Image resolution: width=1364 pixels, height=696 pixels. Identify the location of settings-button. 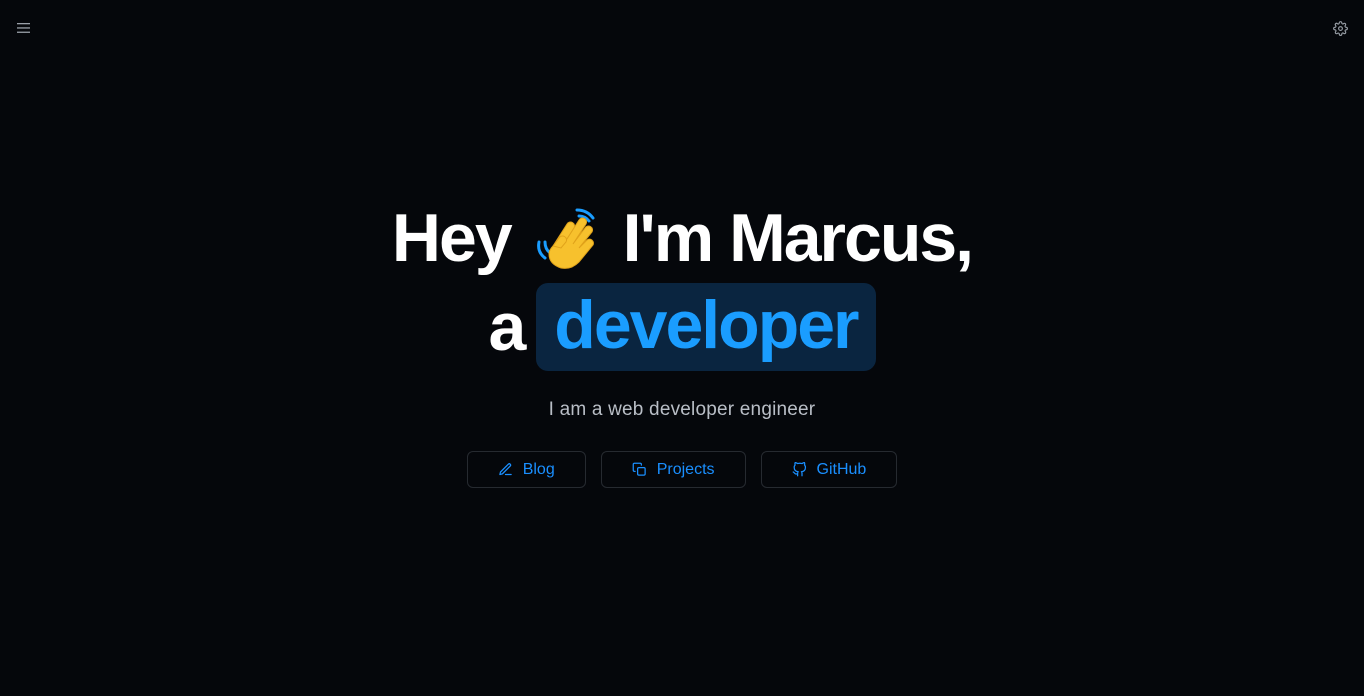
(1340, 28).